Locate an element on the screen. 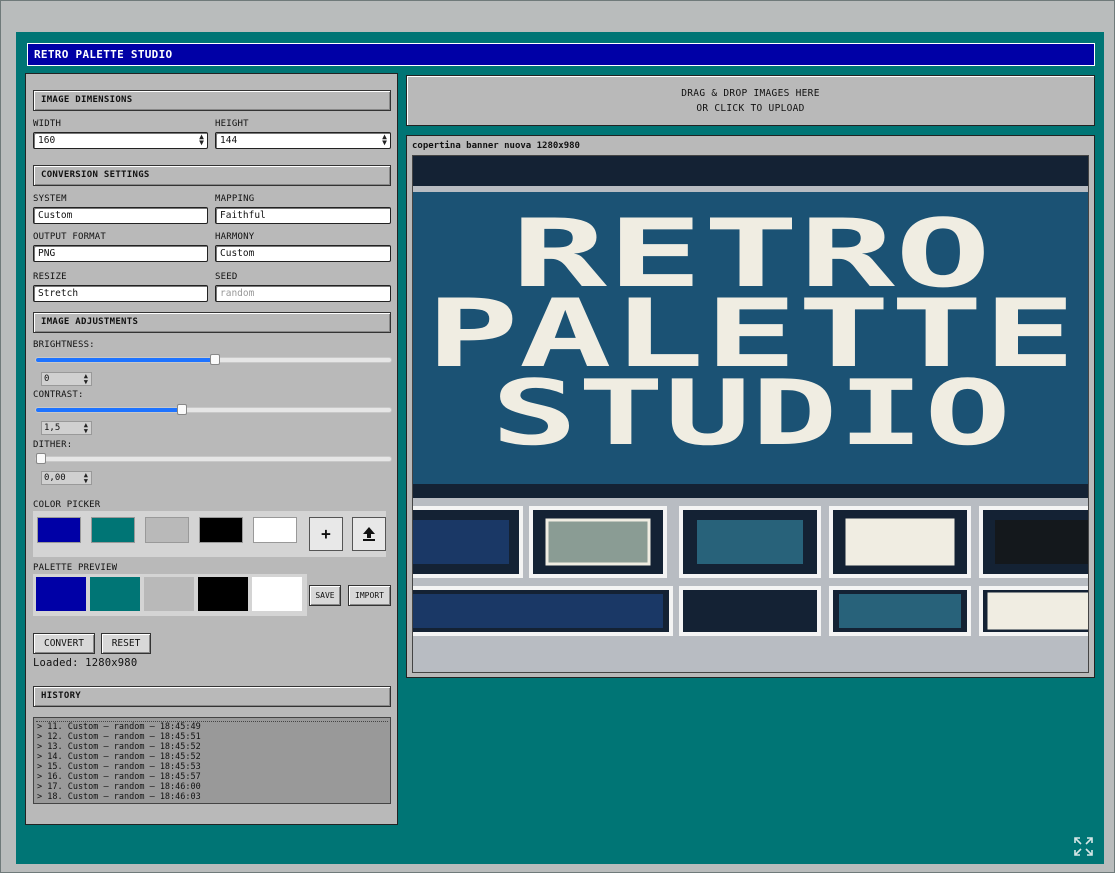  history-item: > 13. Custom – random – 18:45:52 is located at coordinates (212, 747).